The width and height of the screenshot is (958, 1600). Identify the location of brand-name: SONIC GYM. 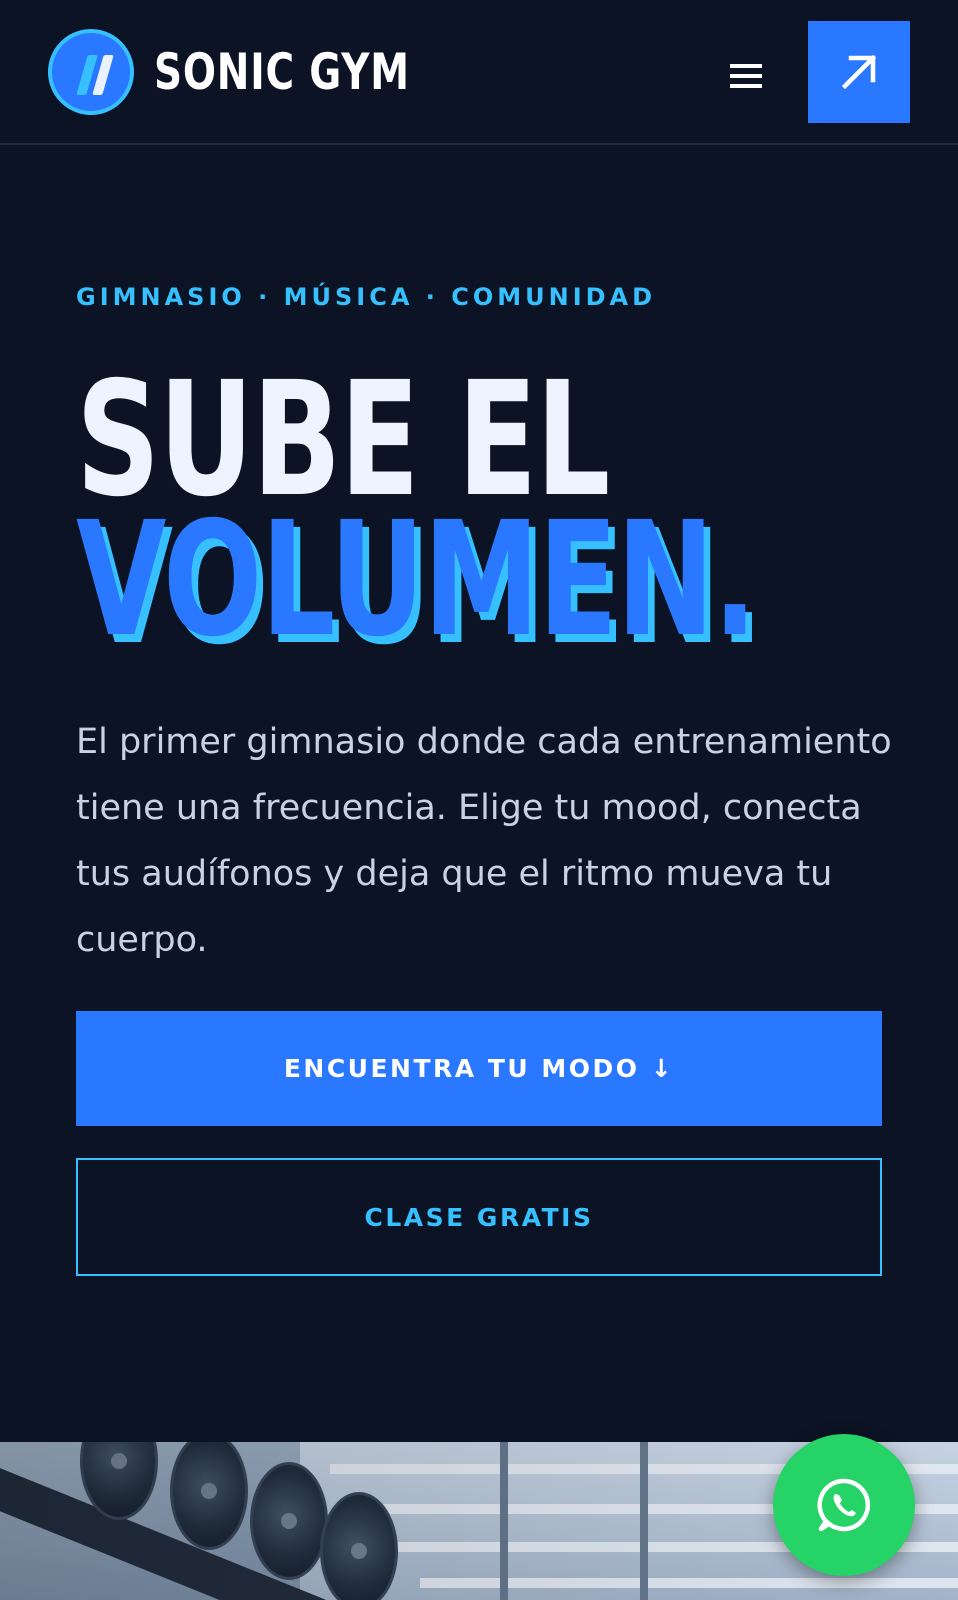
(282, 72).